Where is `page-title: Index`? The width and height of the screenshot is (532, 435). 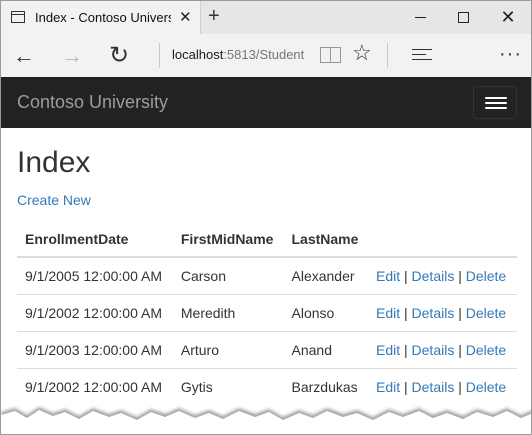
page-title: Index is located at coordinates (54, 162).